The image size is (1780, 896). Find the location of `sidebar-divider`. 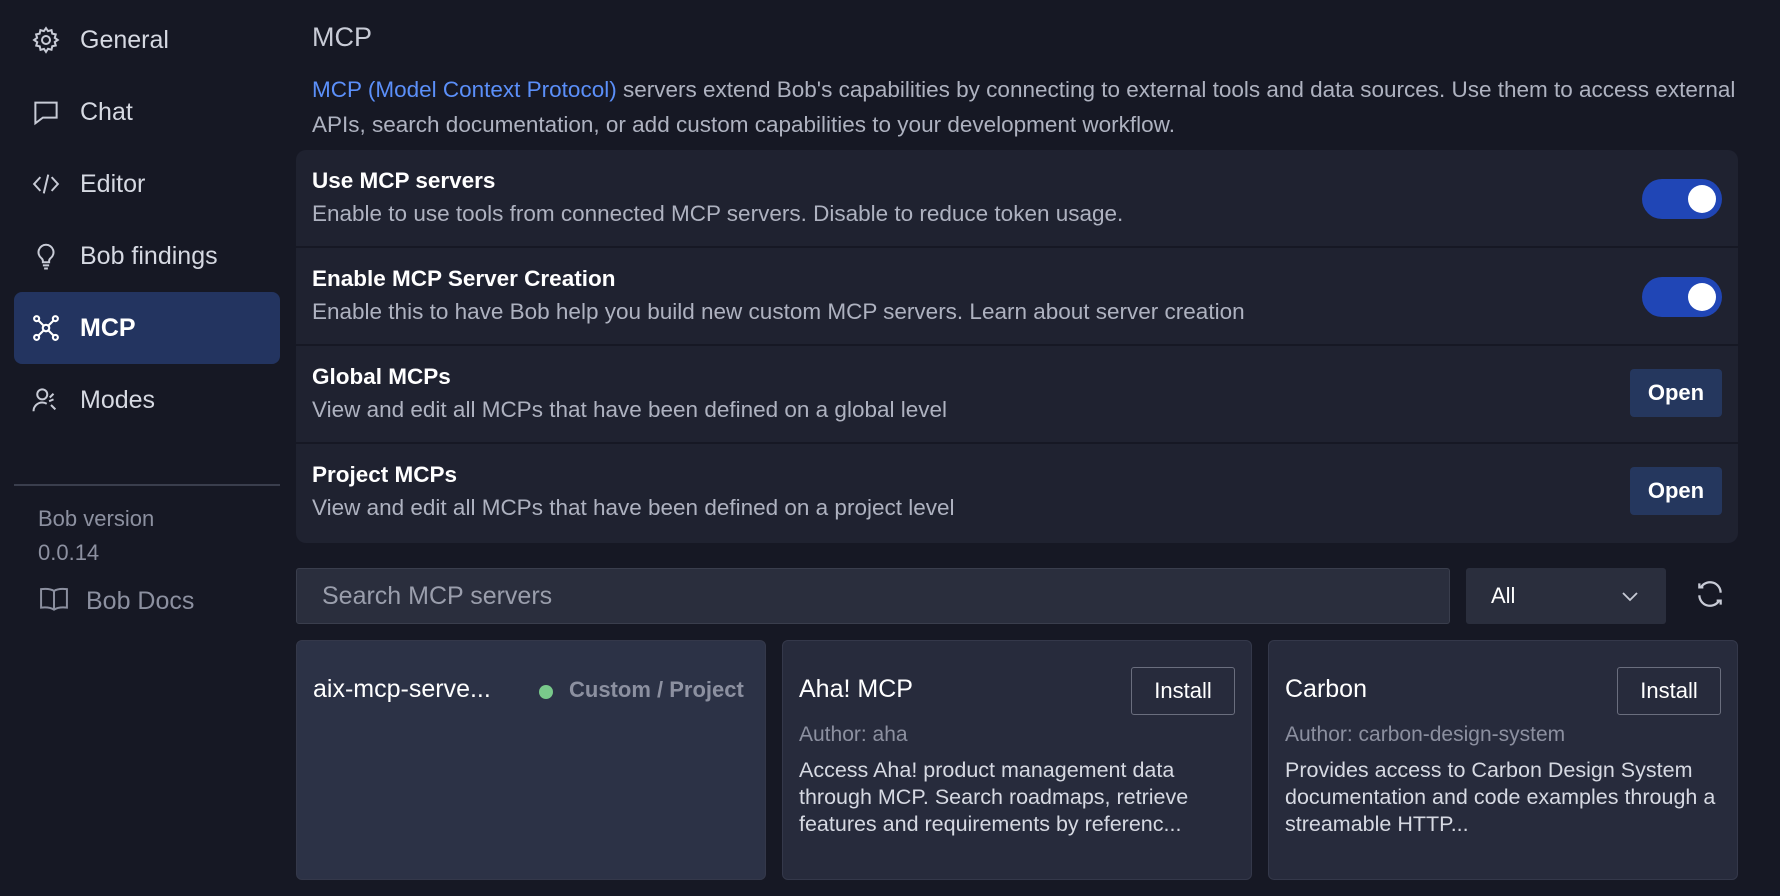

sidebar-divider is located at coordinates (147, 485).